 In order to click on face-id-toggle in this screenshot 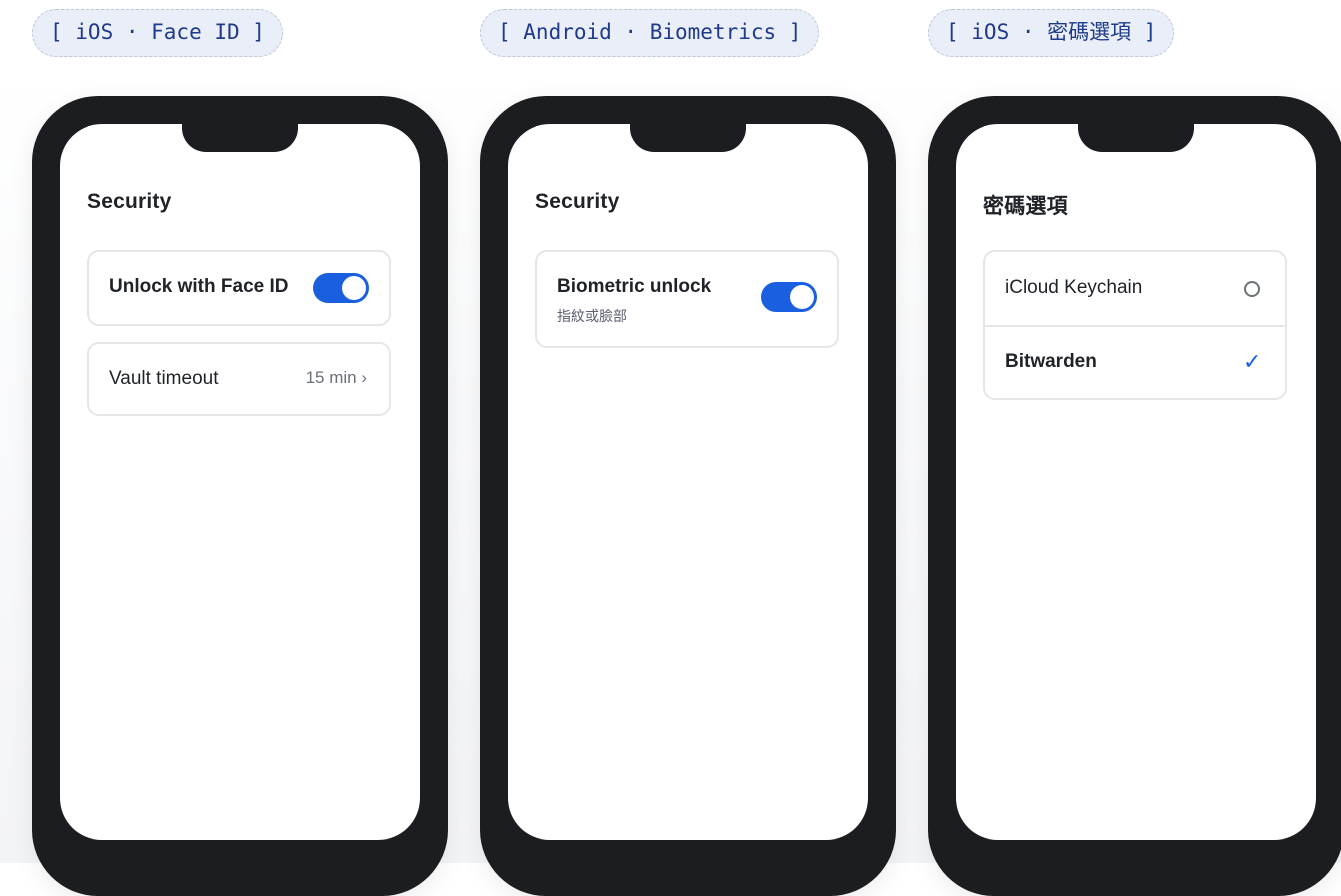, I will do `click(341, 288)`.